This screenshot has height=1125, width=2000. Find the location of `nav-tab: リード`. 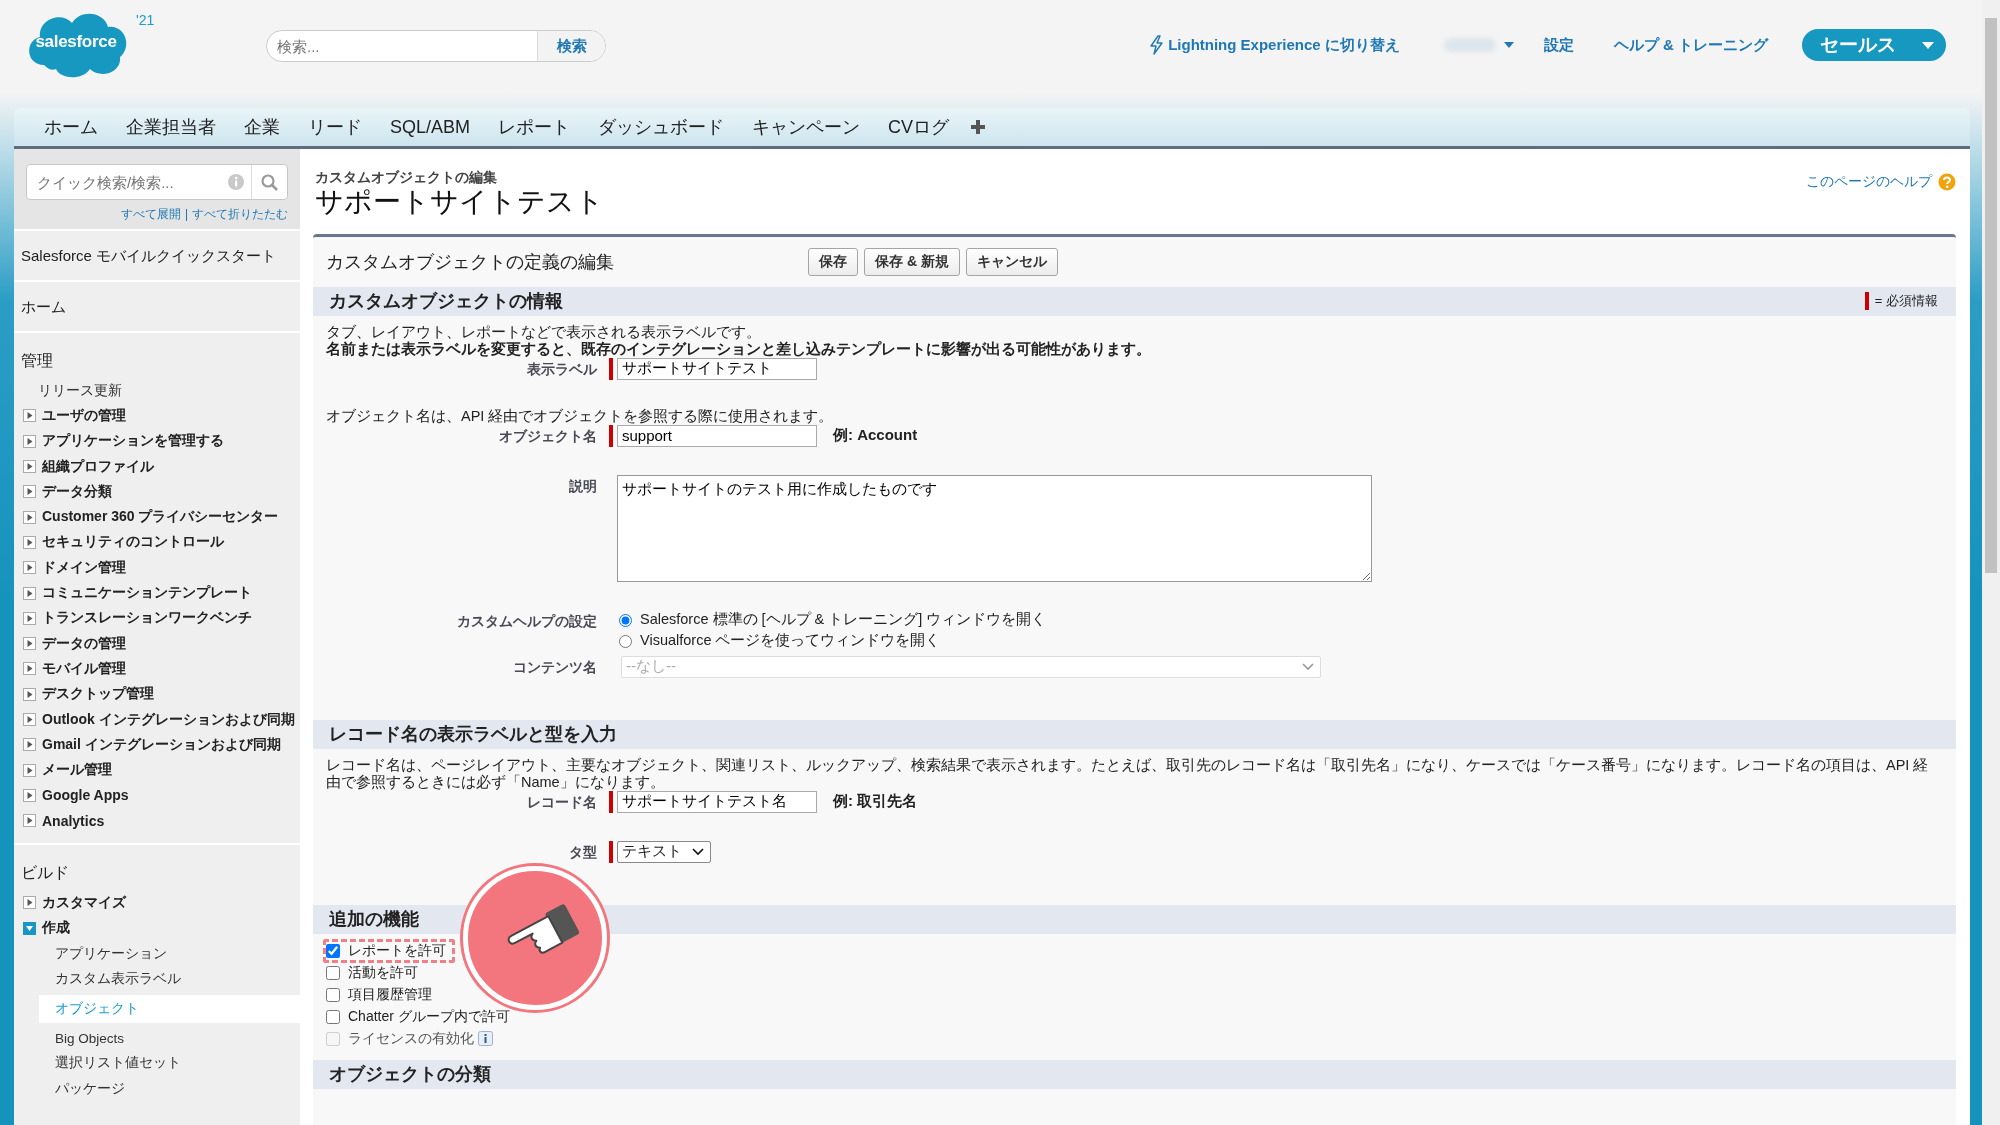

nav-tab: リード is located at coordinates (335, 127).